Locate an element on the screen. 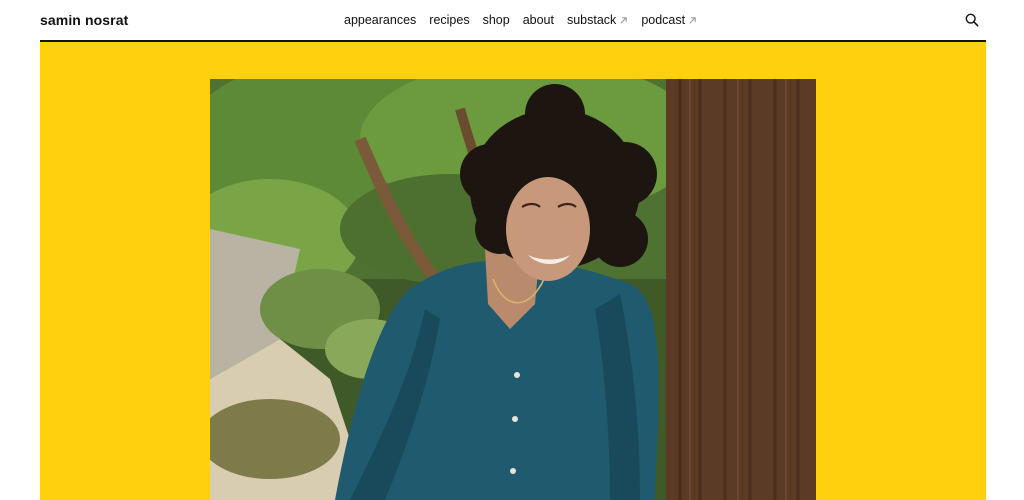  nav-appearances-label: appearances is located at coordinates (380, 20).